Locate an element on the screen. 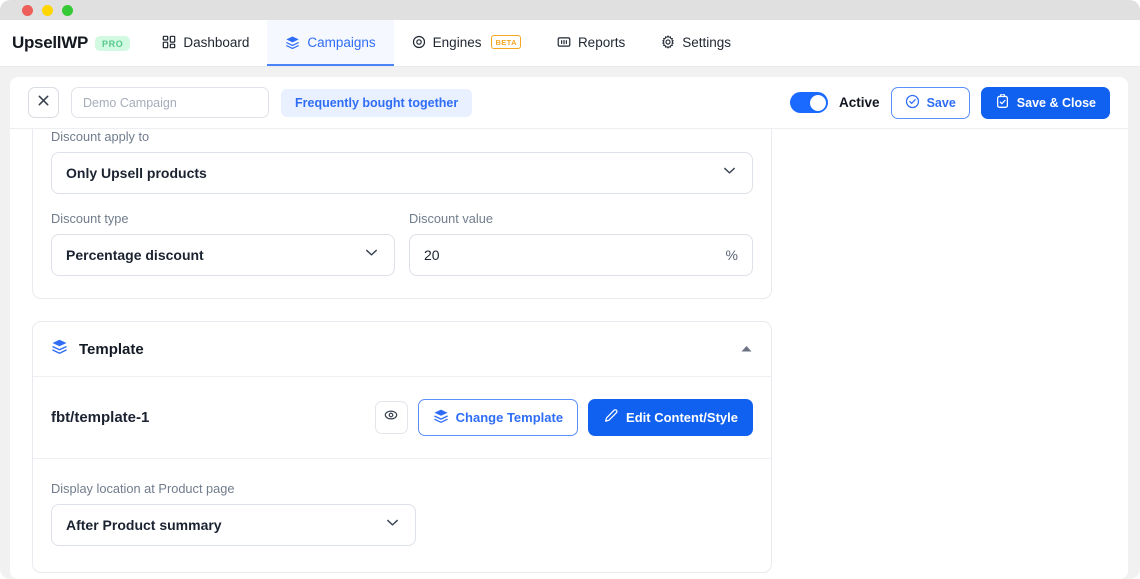 The image size is (1140, 579). caret-up-icon is located at coordinates (746, 349).